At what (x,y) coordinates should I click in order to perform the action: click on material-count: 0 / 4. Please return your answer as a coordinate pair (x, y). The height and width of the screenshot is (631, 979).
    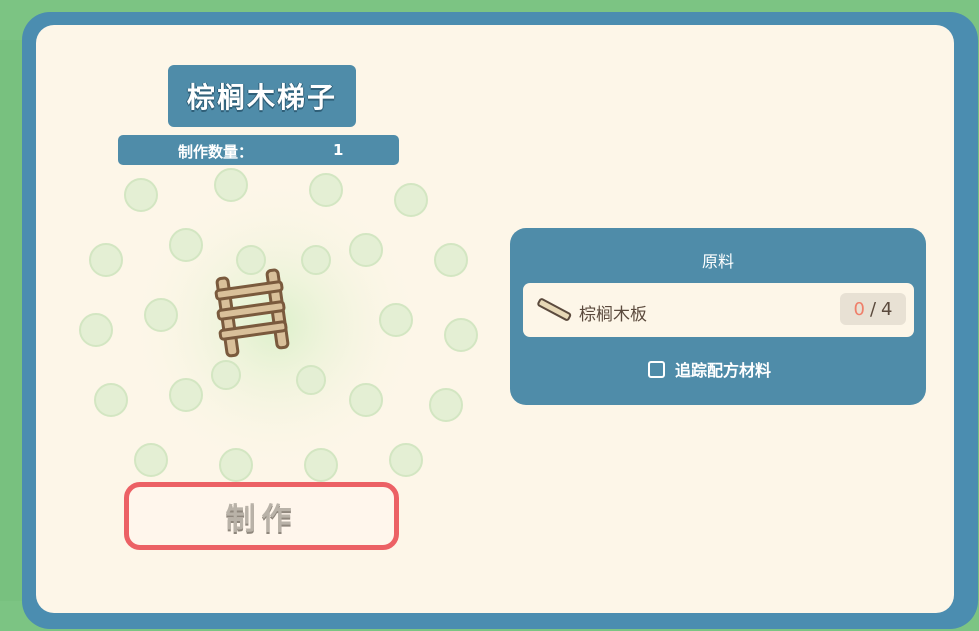
    Looking at the image, I should click on (873, 309).